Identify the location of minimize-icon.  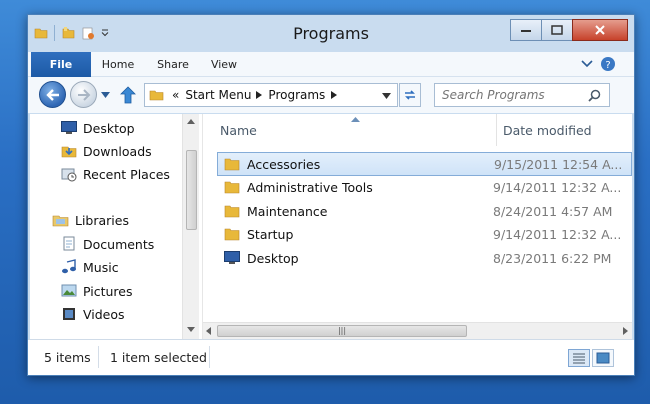
(526, 31).